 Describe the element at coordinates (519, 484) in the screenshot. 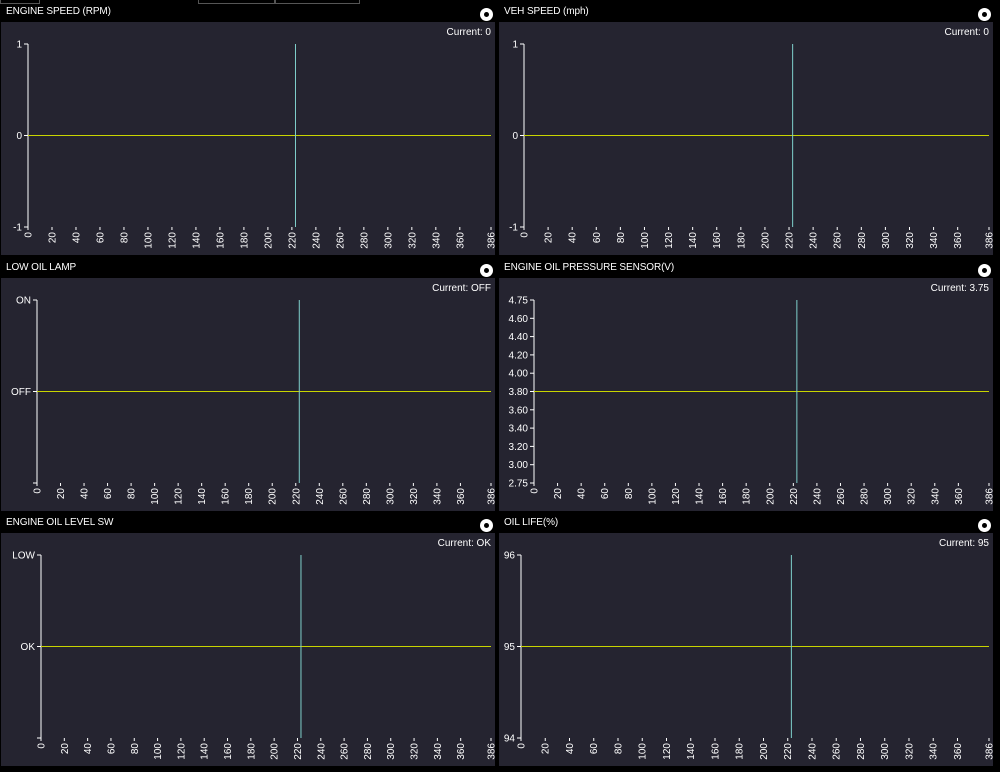

I see `y-tick-label: 2.75` at that location.